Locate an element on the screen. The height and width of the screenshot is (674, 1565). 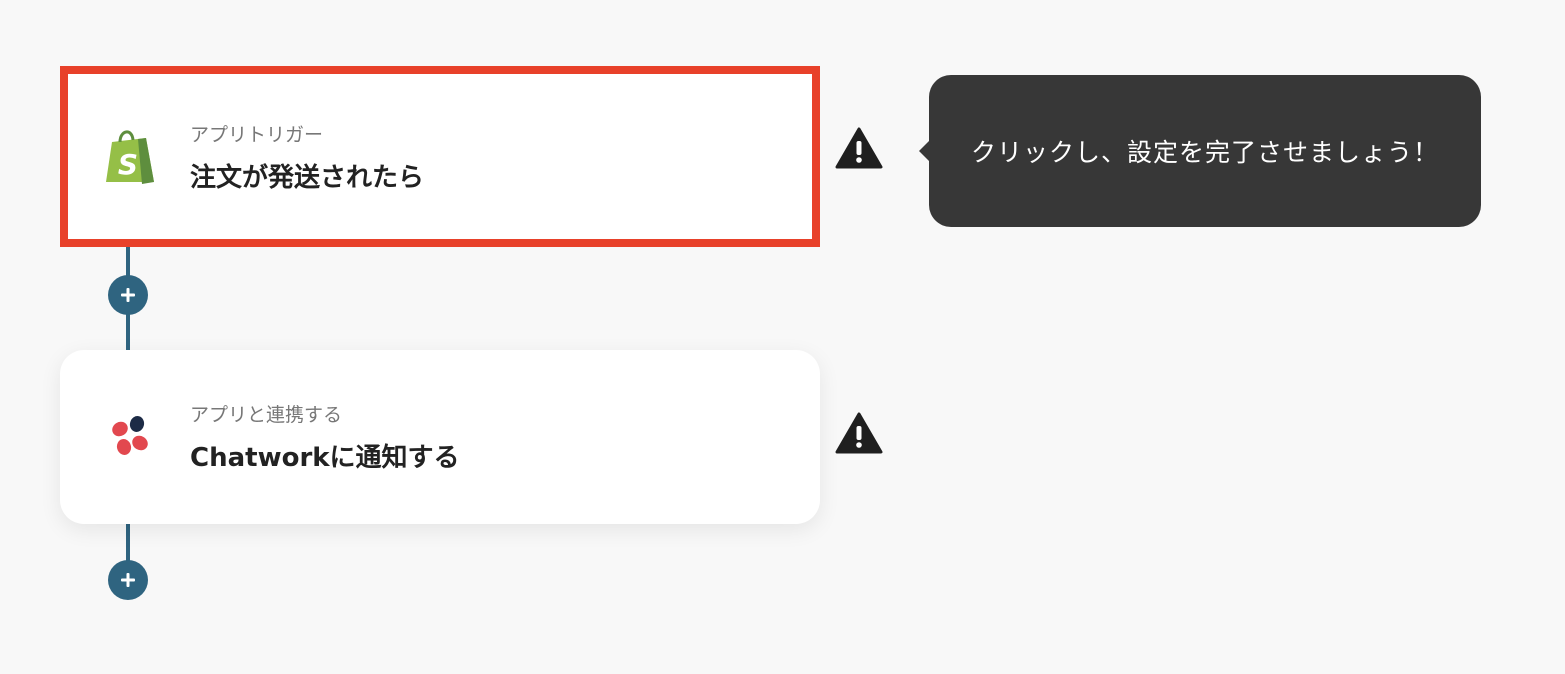
flow-step-action: アプリと連携する Chatworkに通知する is located at coordinates (440, 437).